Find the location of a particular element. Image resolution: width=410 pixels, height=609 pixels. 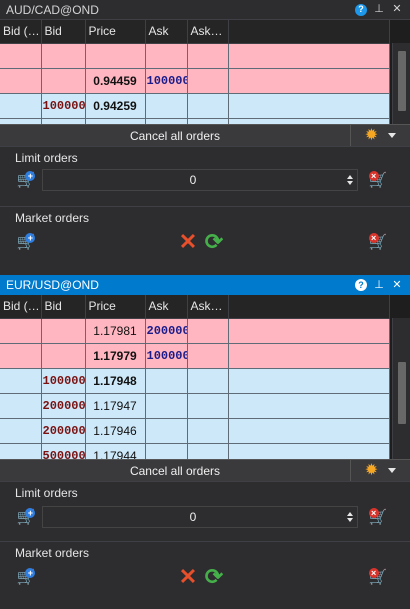

ask-quantity-cell: 200000 is located at coordinates (166, 331).